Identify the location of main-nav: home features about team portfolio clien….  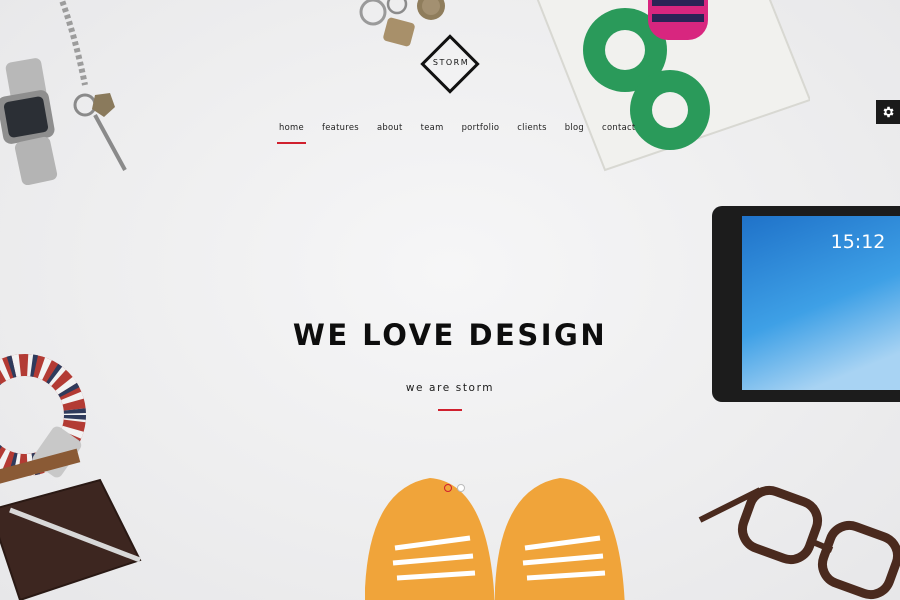
(457, 131).